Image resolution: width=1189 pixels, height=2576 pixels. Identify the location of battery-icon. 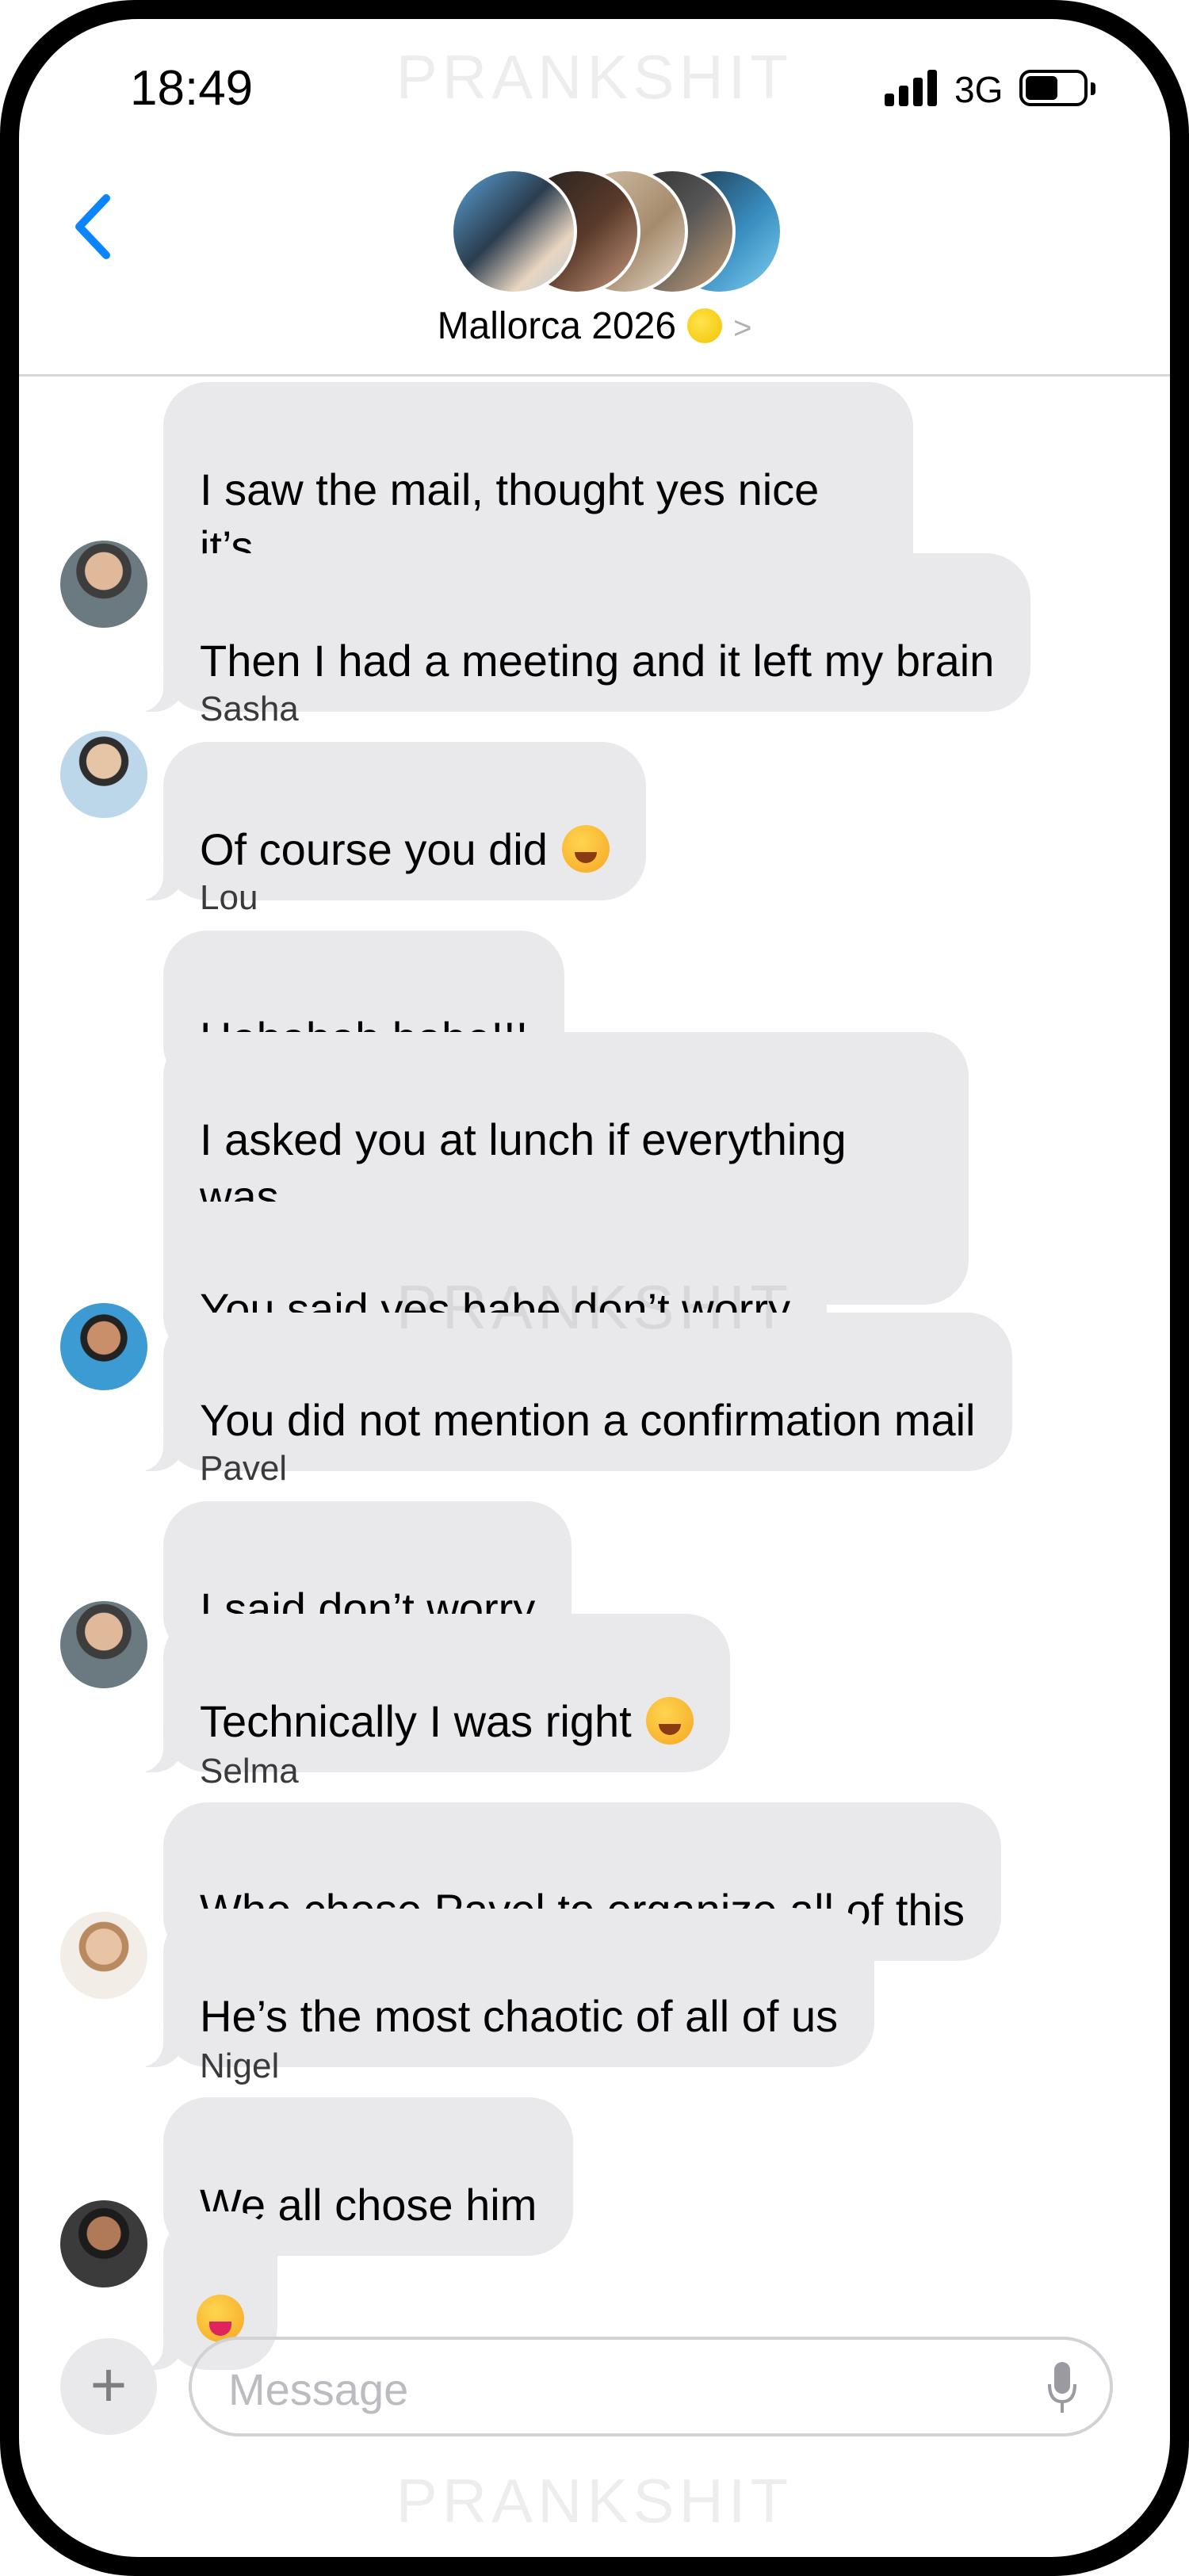
(1053, 88).